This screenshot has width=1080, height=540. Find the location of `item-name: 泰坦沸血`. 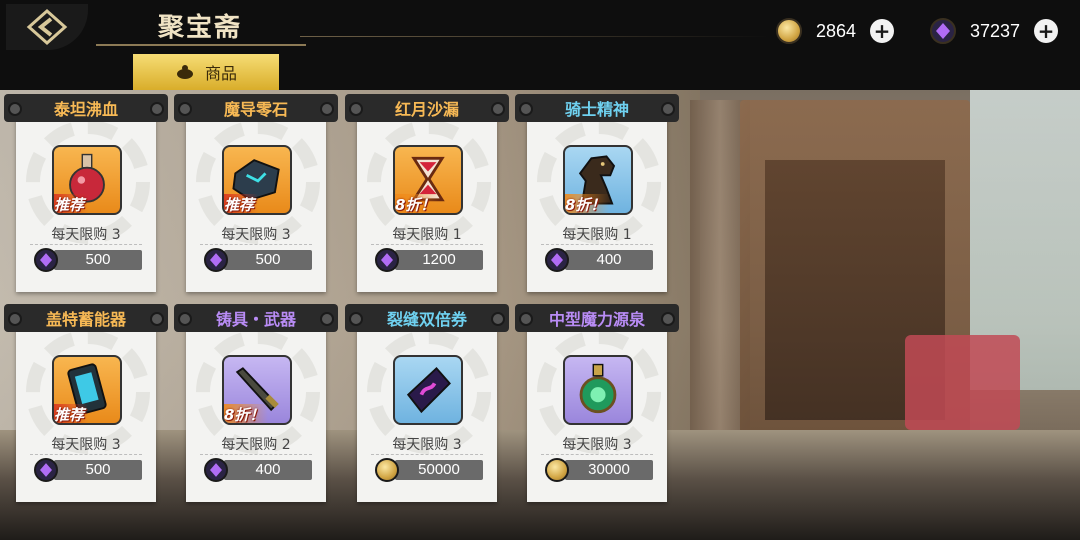

item-name: 泰坦沸血 is located at coordinates (85, 109).